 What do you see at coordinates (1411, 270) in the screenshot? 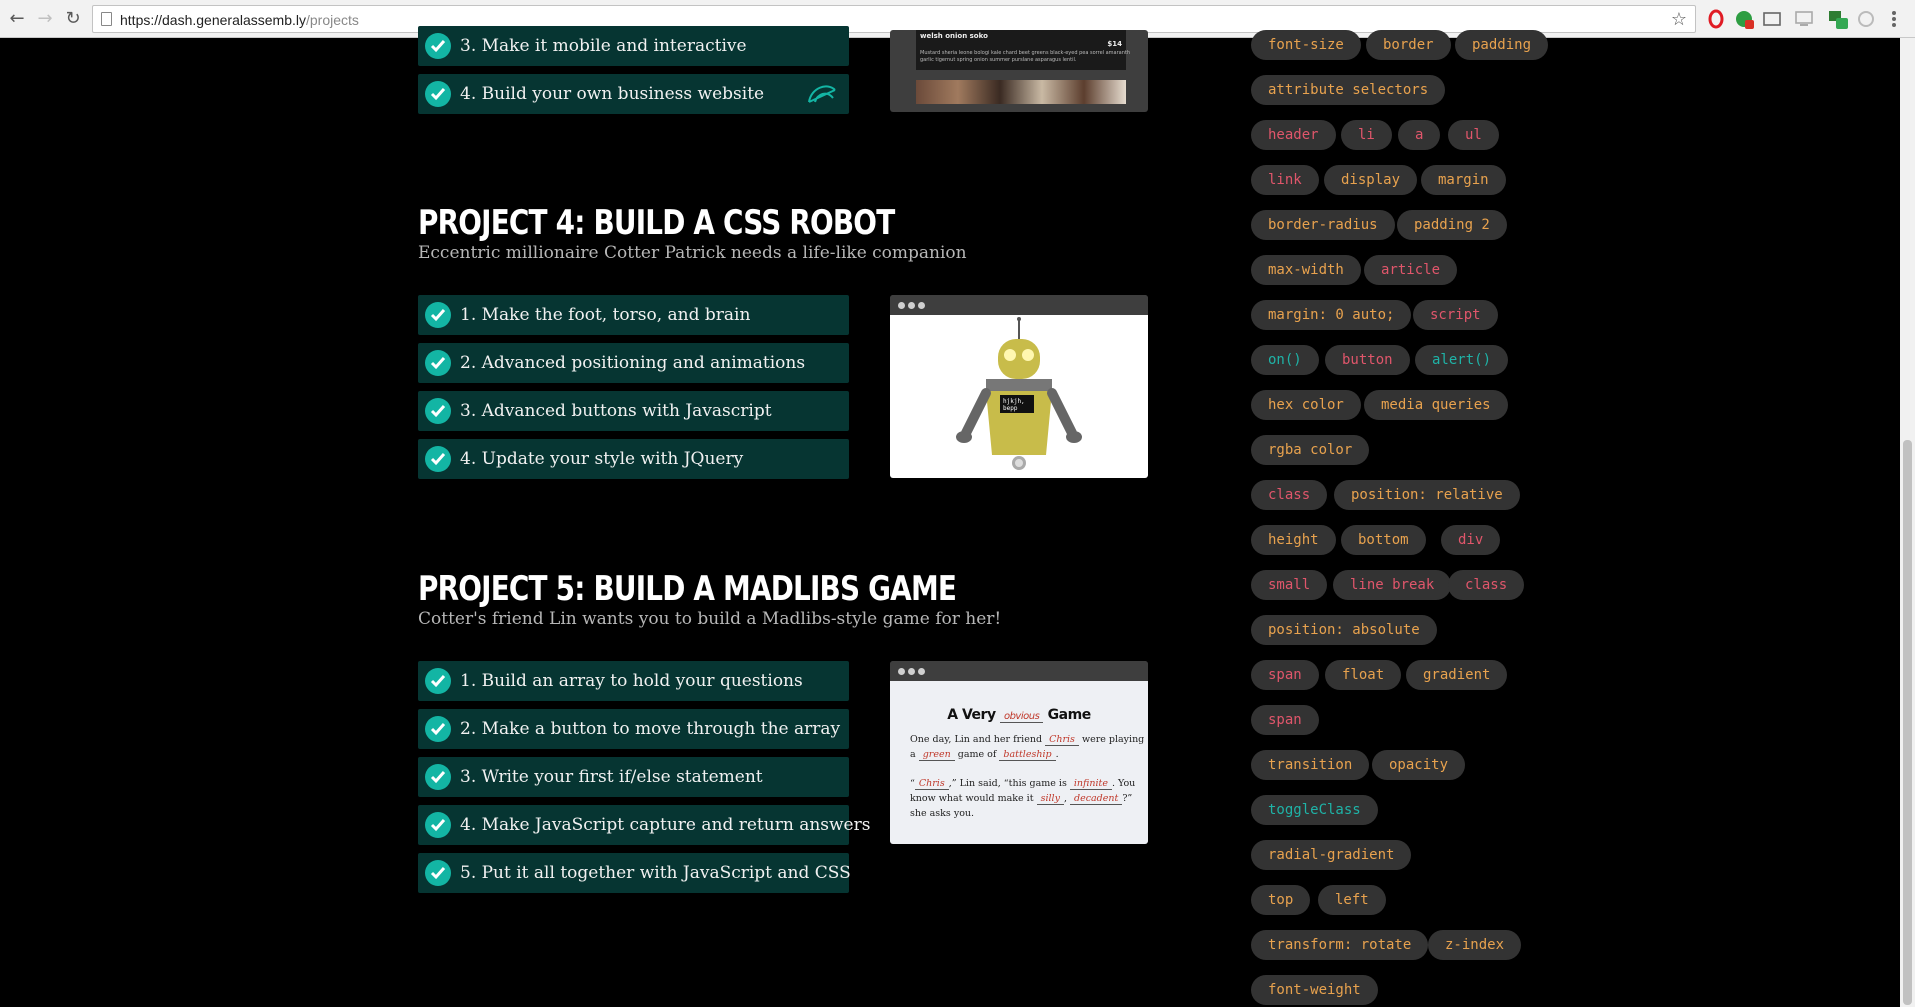
I see `tag-article: article` at bounding box center [1411, 270].